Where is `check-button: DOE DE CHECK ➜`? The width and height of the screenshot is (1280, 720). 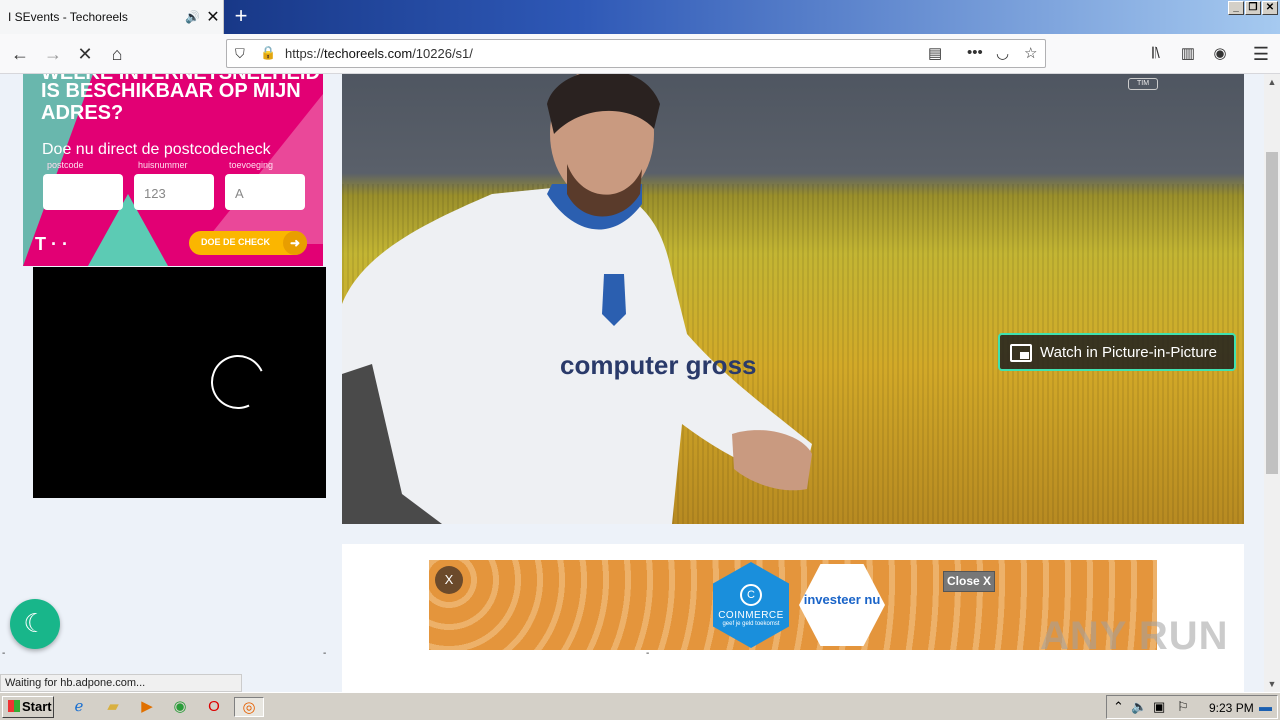 check-button: DOE DE CHECK ➜ is located at coordinates (248, 243).